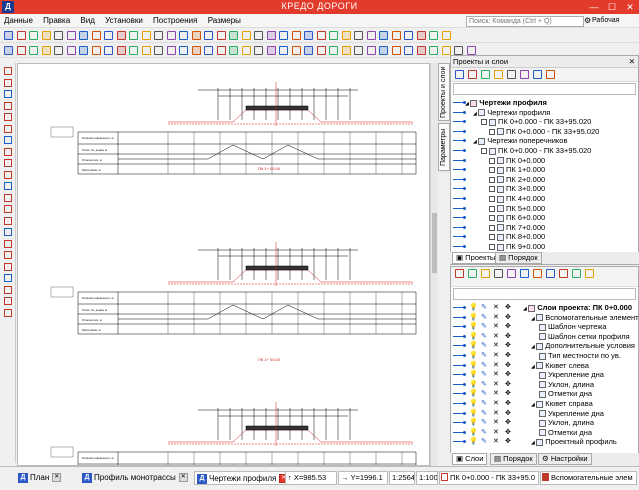 The height and width of the screenshot is (490, 639). What do you see at coordinates (571, 413) in the screenshot?
I see `tree-item: Укрепление дна` at bounding box center [571, 413].